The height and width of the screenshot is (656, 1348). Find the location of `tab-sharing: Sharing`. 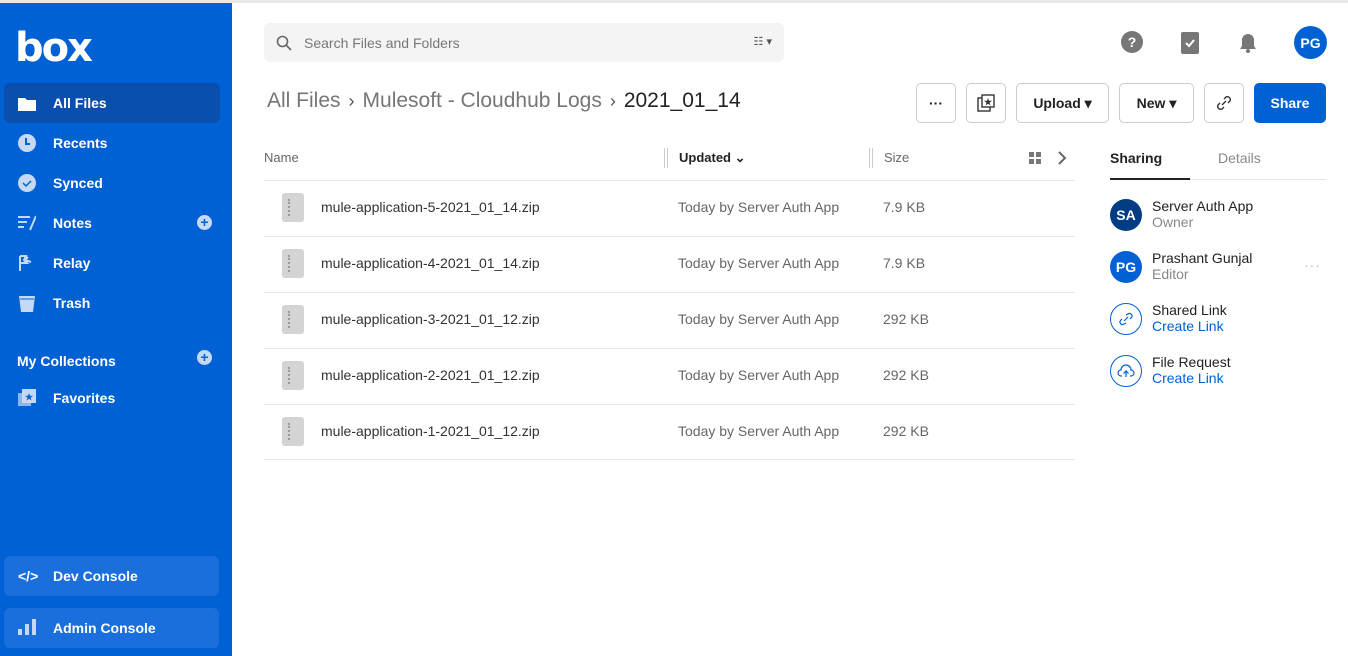

tab-sharing: Sharing is located at coordinates (1136, 158).